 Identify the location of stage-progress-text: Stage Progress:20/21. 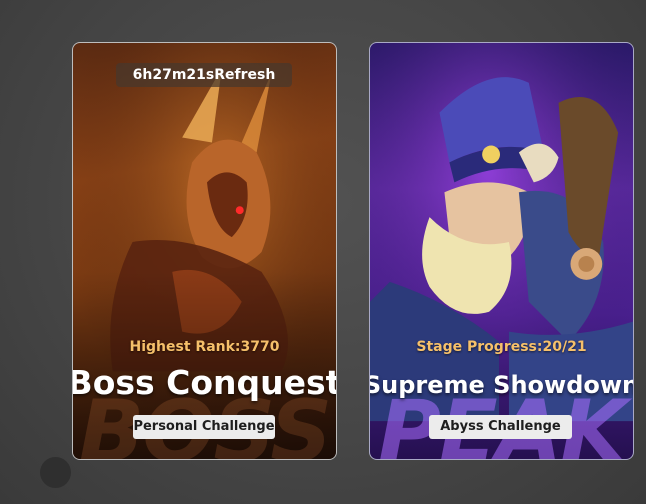
(501, 347).